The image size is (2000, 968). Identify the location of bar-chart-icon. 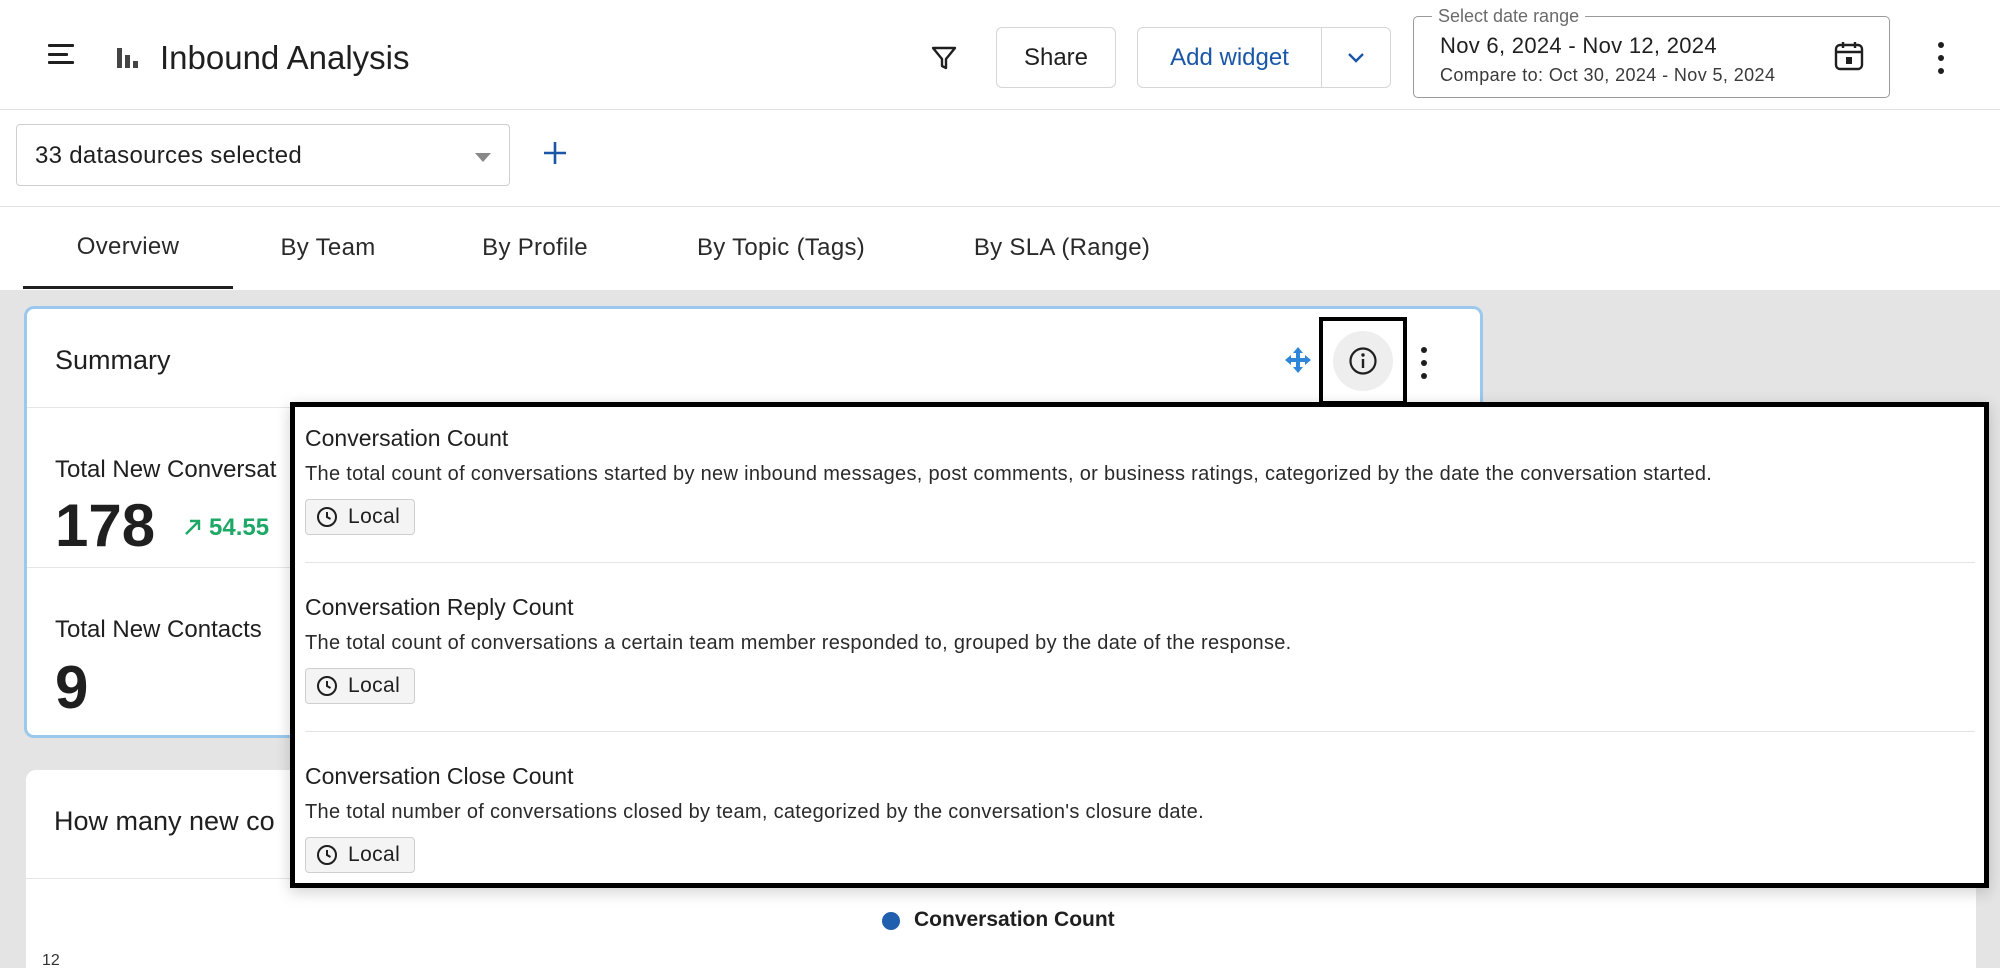
(128, 58).